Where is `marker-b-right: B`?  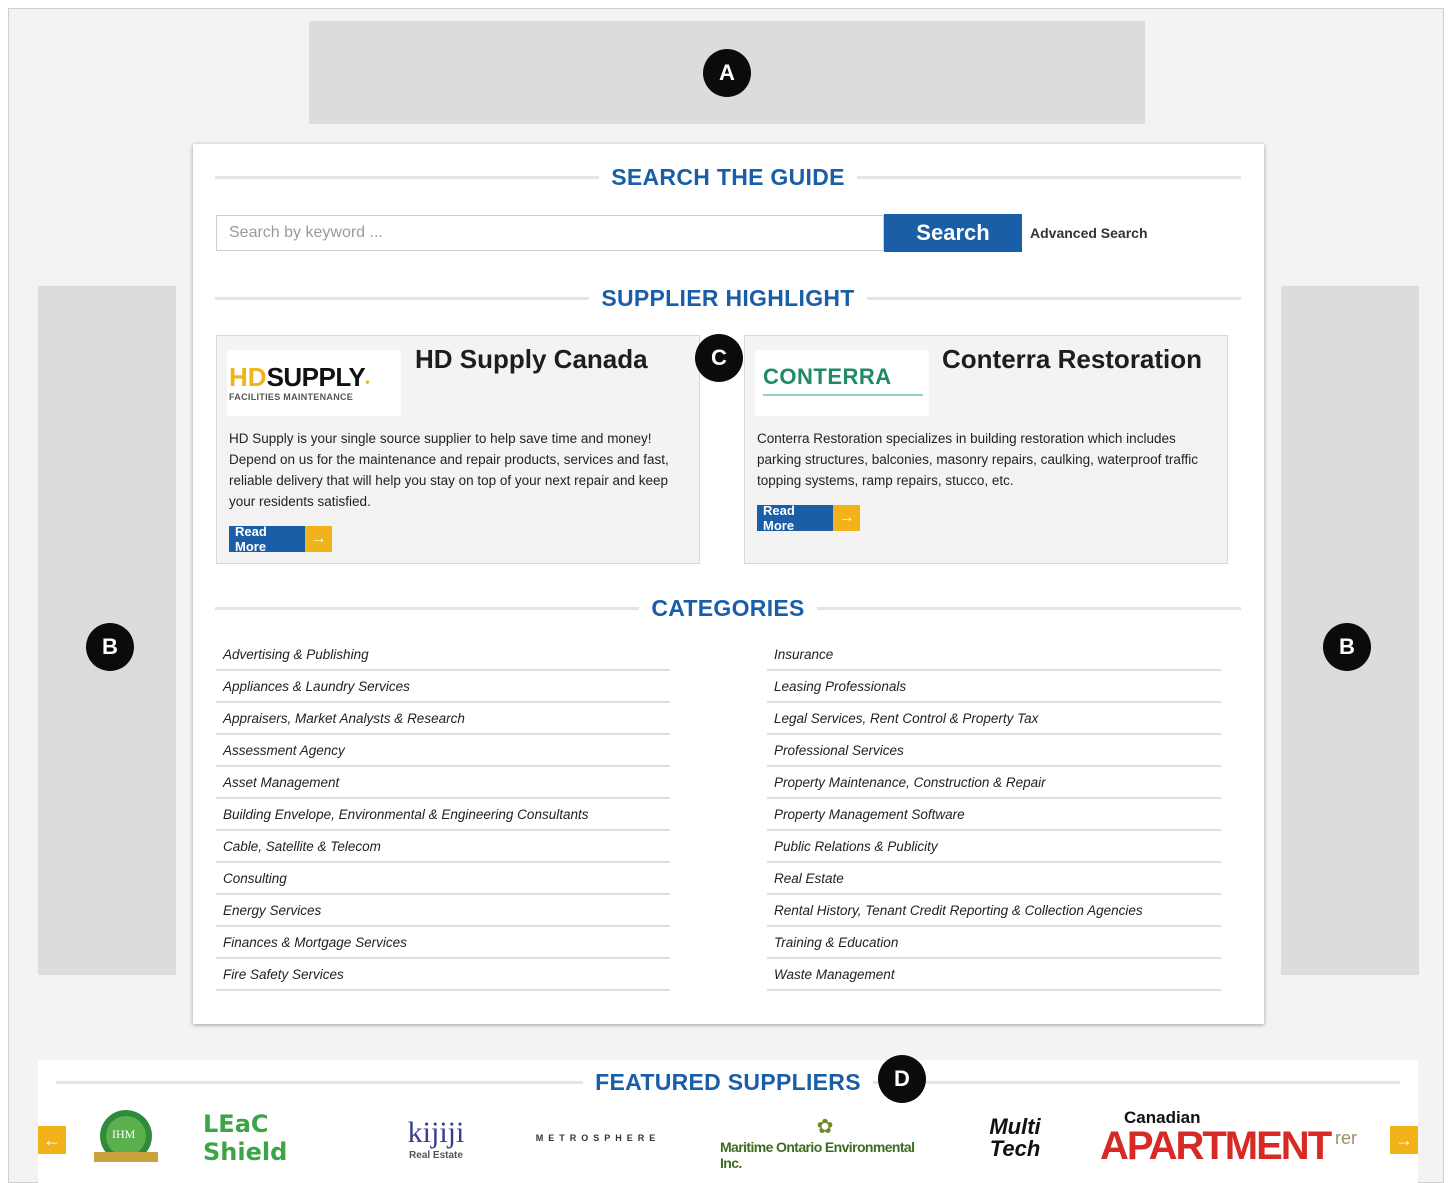
marker-b-right: B is located at coordinates (1347, 647).